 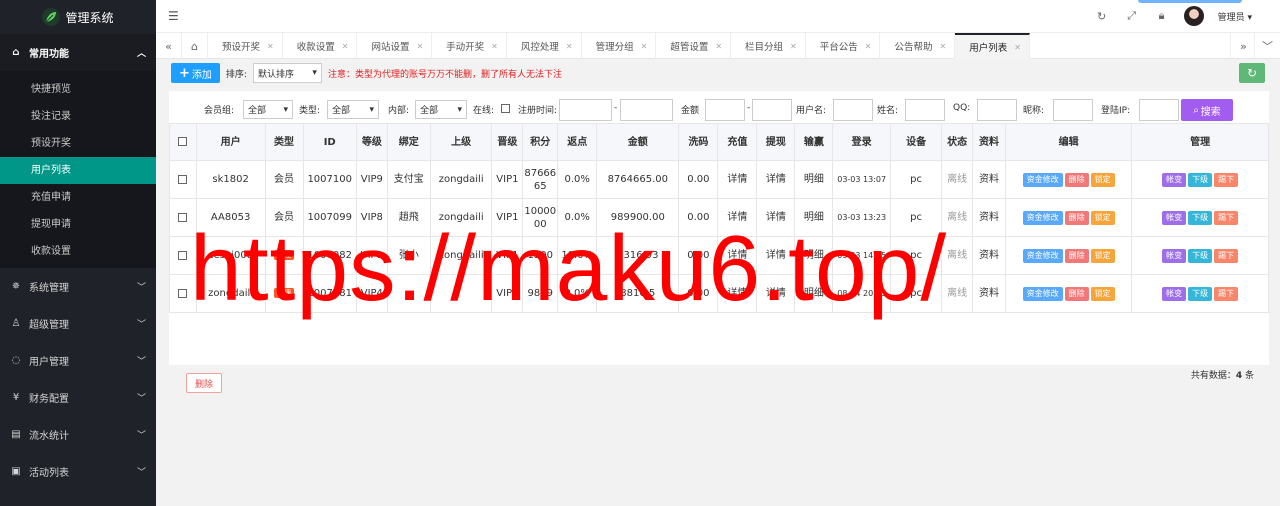 I want to click on column-header: 等级, so click(x=371, y=142).